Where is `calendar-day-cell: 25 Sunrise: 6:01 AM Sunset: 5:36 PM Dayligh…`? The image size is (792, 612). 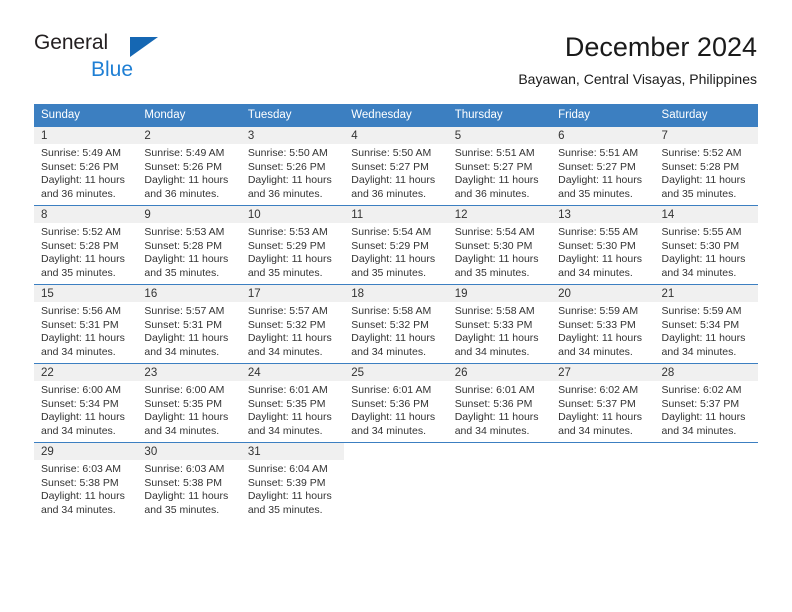 calendar-day-cell: 25 Sunrise: 6:01 AM Sunset: 5:36 PM Dayligh… is located at coordinates (396, 403).